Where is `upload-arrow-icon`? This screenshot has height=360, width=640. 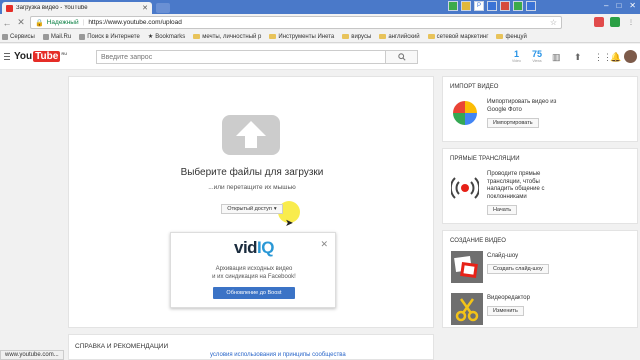
upload-arrow-icon is located at coordinates (251, 135).